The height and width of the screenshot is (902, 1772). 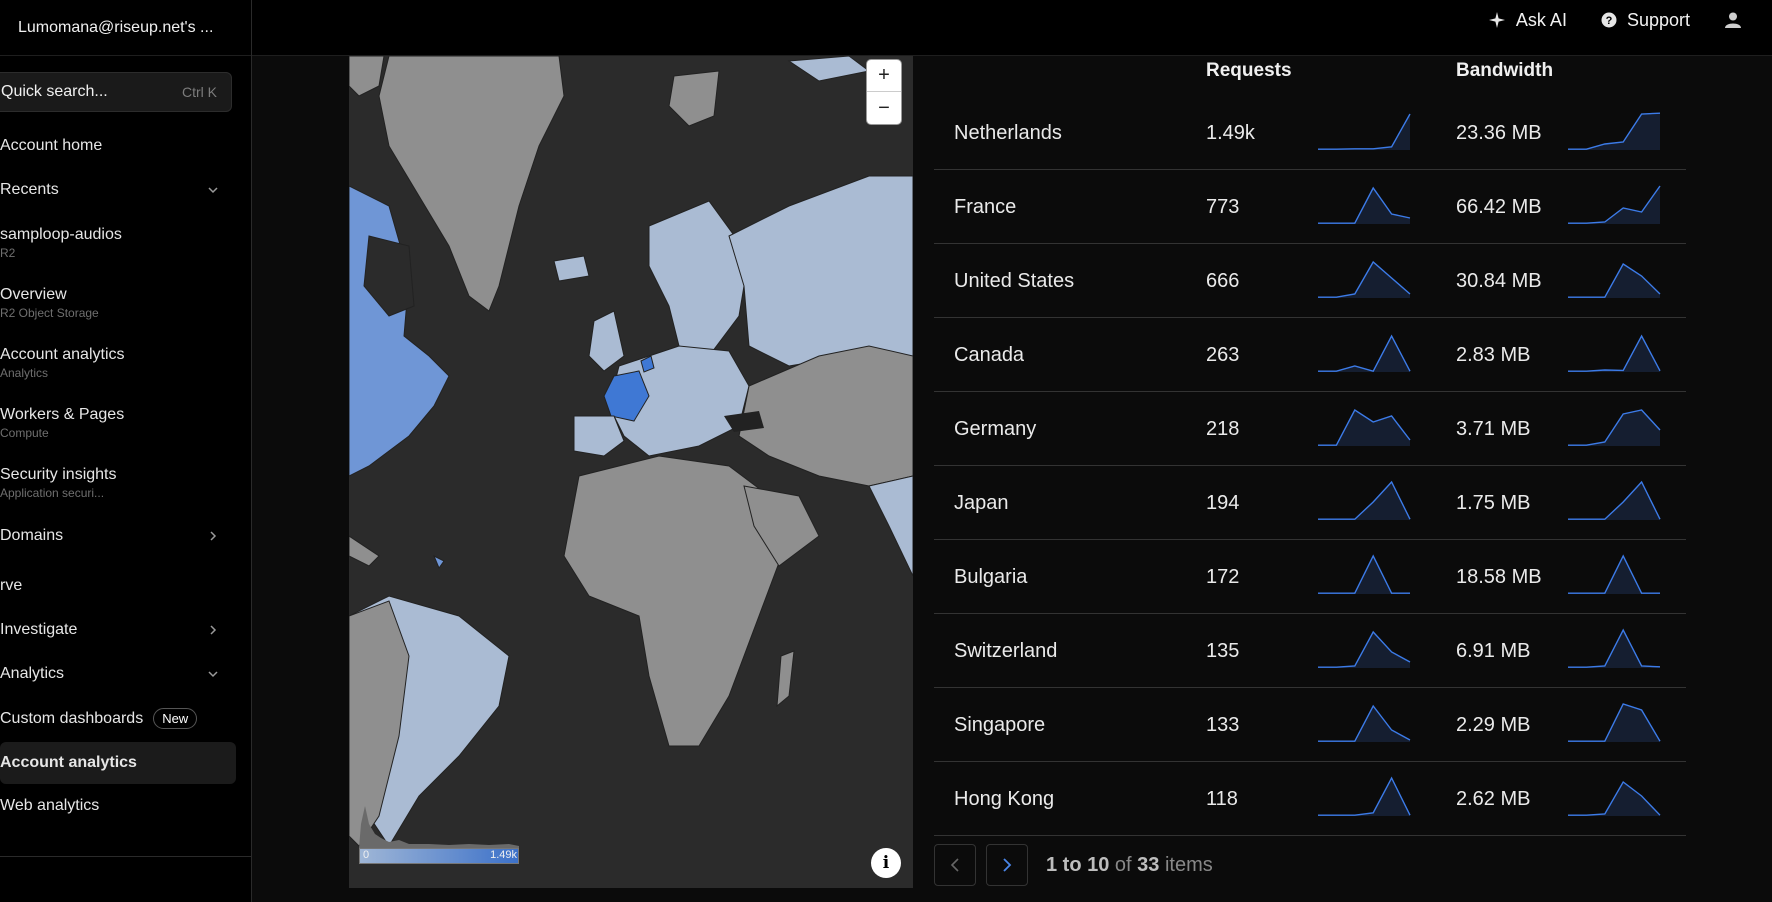 What do you see at coordinates (58, 474) in the screenshot?
I see `sidebar-item-label: Security insights` at bounding box center [58, 474].